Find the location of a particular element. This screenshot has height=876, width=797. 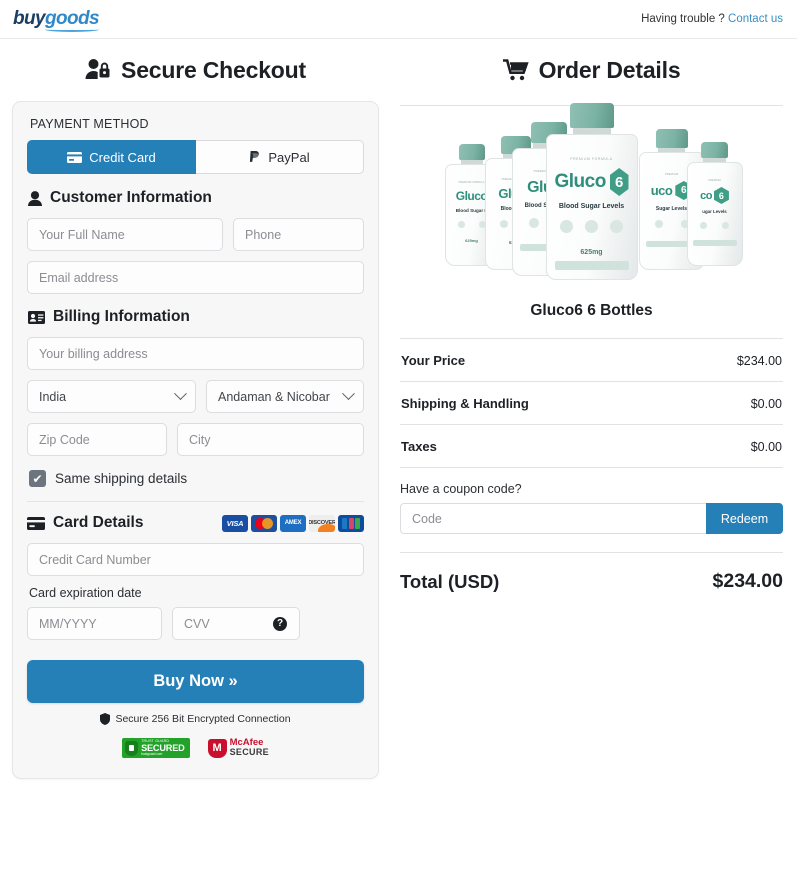

billing-information-heading: Billing Information is located at coordinates (196, 317).